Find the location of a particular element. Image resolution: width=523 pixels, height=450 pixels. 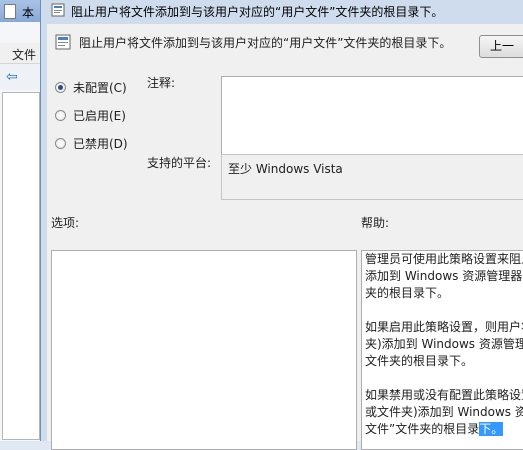

radio-enabled-indicator is located at coordinates (60, 115).